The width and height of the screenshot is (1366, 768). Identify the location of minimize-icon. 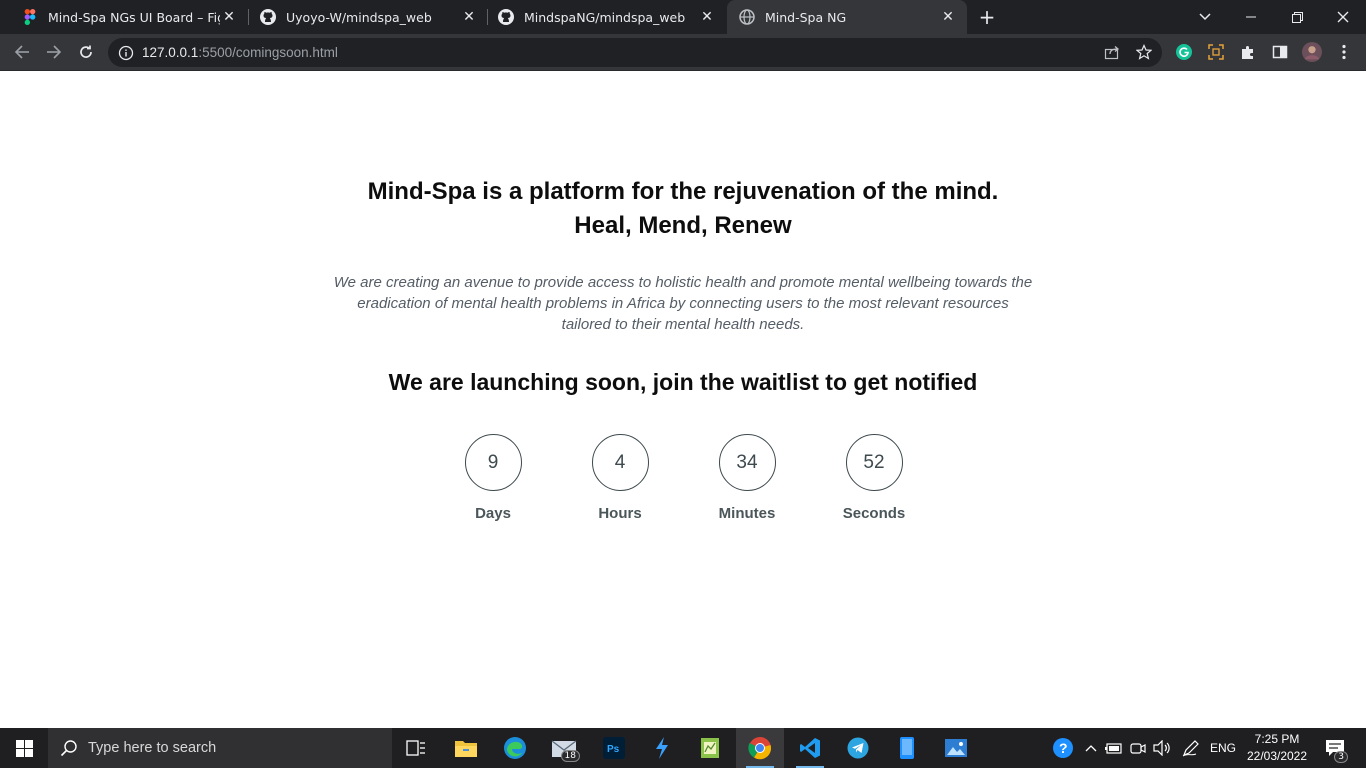
(1251, 17).